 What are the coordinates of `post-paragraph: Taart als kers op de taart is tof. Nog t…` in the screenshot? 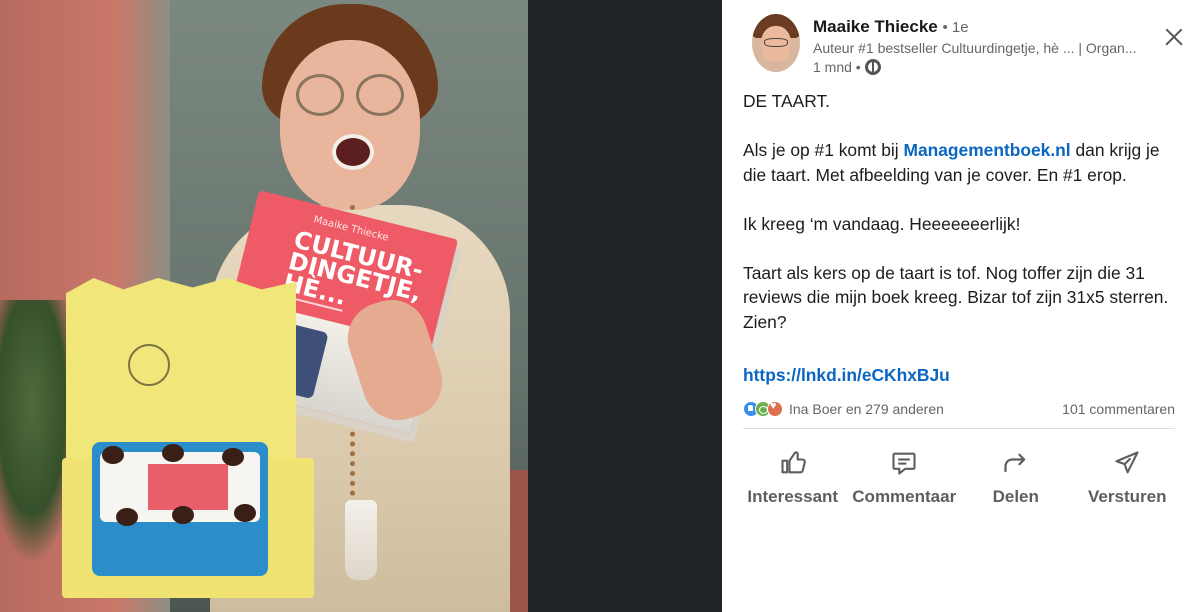 It's located at (956, 297).